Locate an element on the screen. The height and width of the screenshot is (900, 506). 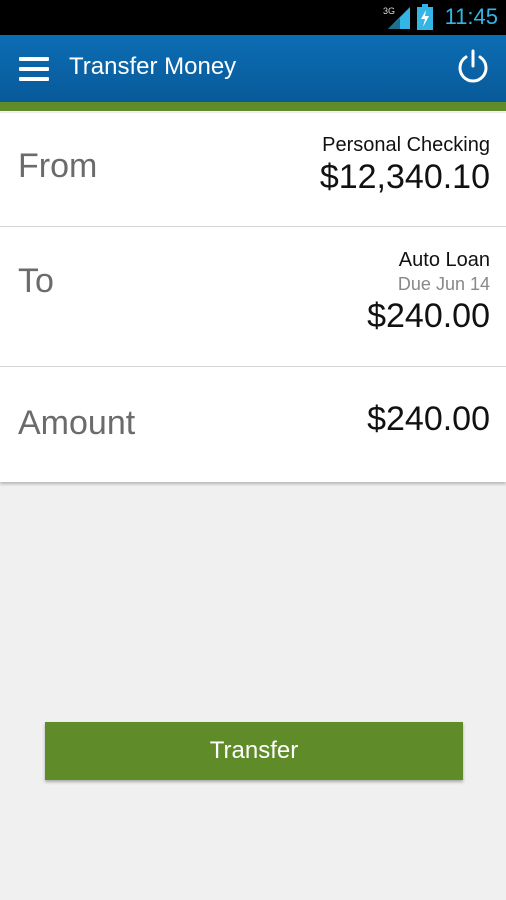
from-account-name: Personal Checking is located at coordinates (406, 145).